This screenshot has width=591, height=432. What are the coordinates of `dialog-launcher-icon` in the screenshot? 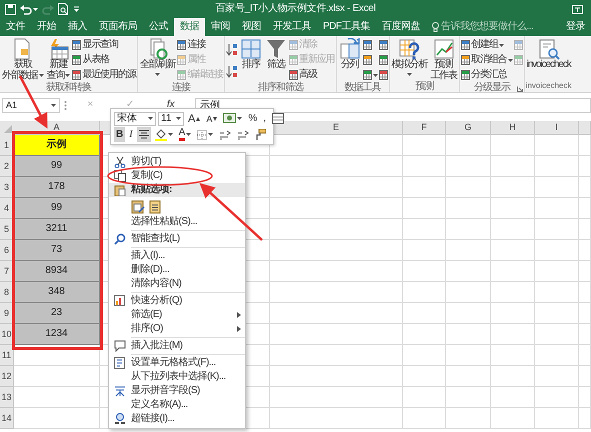 It's located at (519, 89).